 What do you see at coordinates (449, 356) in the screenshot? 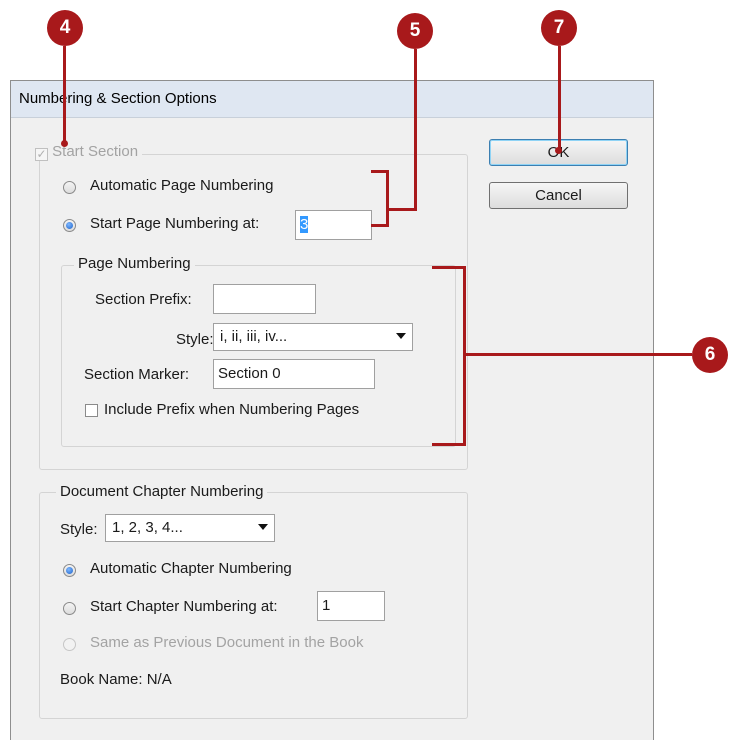
I see `callout-6-bracket` at bounding box center [449, 356].